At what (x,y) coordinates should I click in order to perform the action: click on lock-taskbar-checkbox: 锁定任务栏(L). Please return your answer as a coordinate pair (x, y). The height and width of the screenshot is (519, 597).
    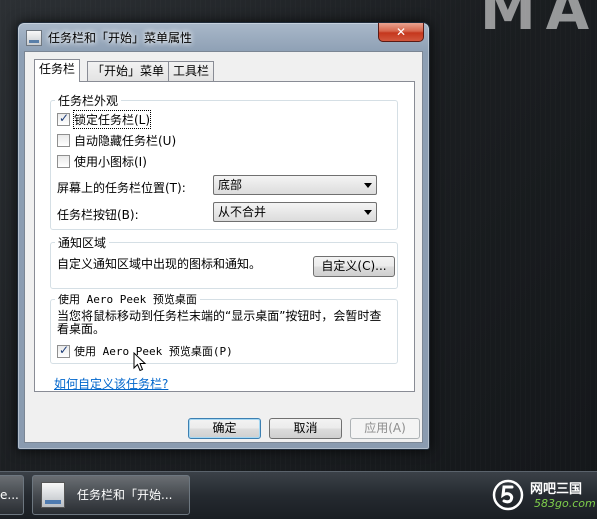
    Looking at the image, I should click on (104, 119).